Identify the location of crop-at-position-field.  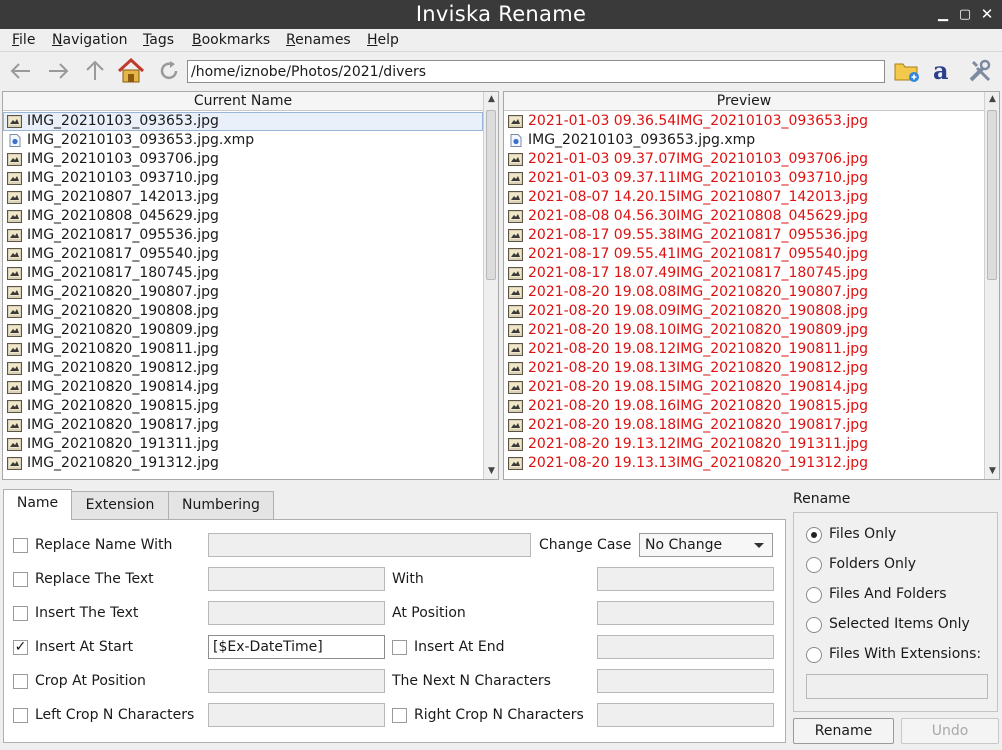
(296, 681).